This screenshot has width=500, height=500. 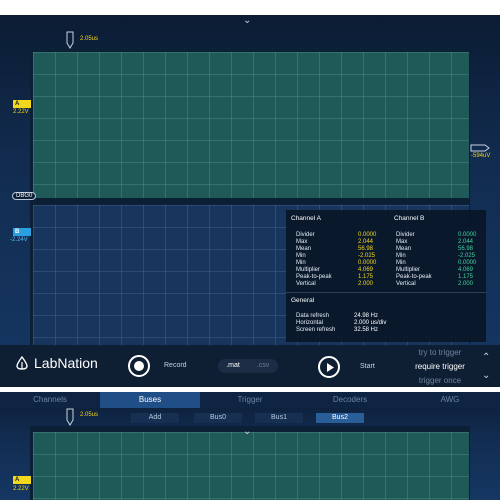 What do you see at coordinates (218, 418) in the screenshot?
I see `bus0-button: Bus0` at bounding box center [218, 418].